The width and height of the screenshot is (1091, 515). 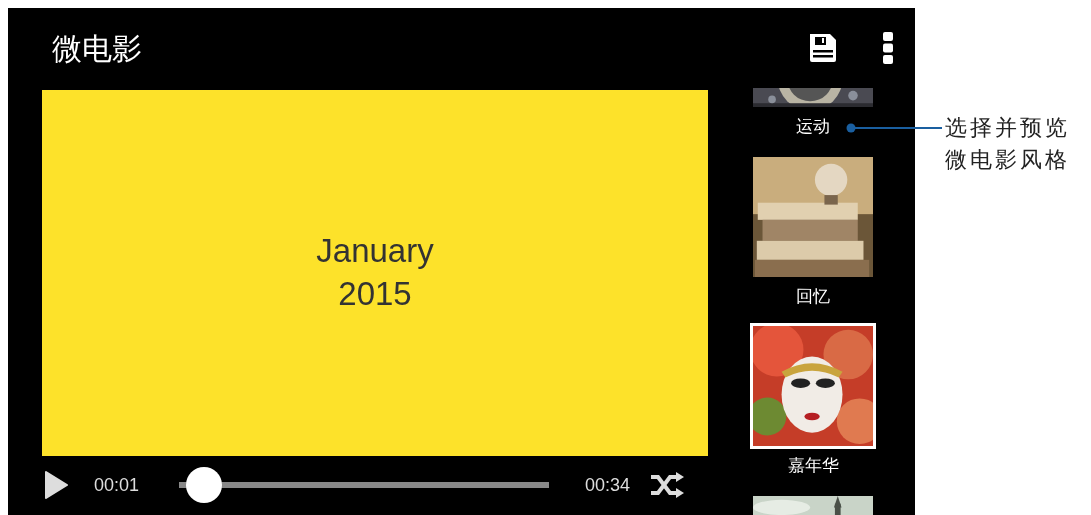 What do you see at coordinates (56, 485) in the screenshot?
I see `play-icon` at bounding box center [56, 485].